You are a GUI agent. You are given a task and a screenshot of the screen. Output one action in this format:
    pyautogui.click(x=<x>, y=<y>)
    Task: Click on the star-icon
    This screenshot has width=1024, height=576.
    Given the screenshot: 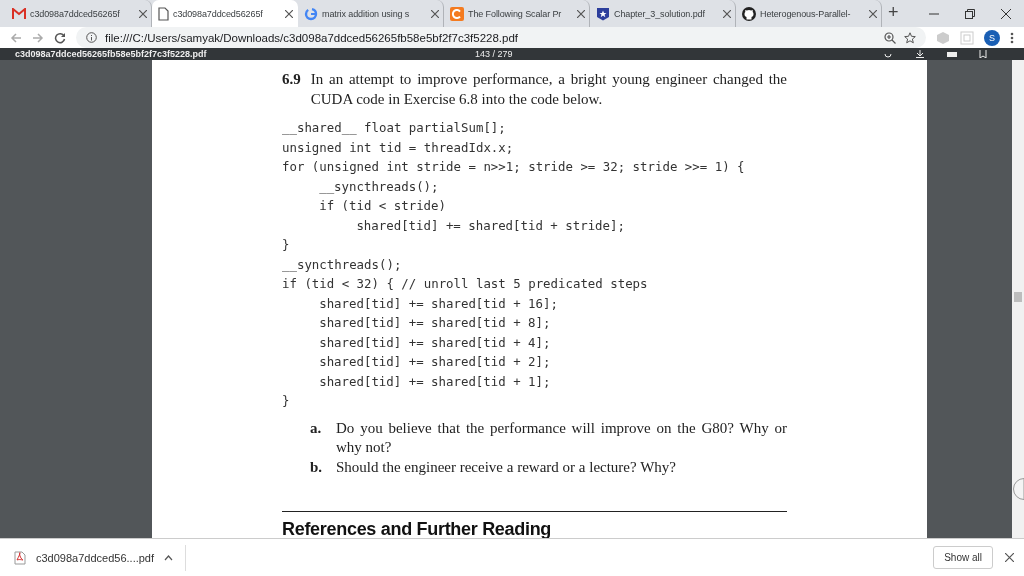 What is the action you would take?
    pyautogui.click(x=910, y=37)
    